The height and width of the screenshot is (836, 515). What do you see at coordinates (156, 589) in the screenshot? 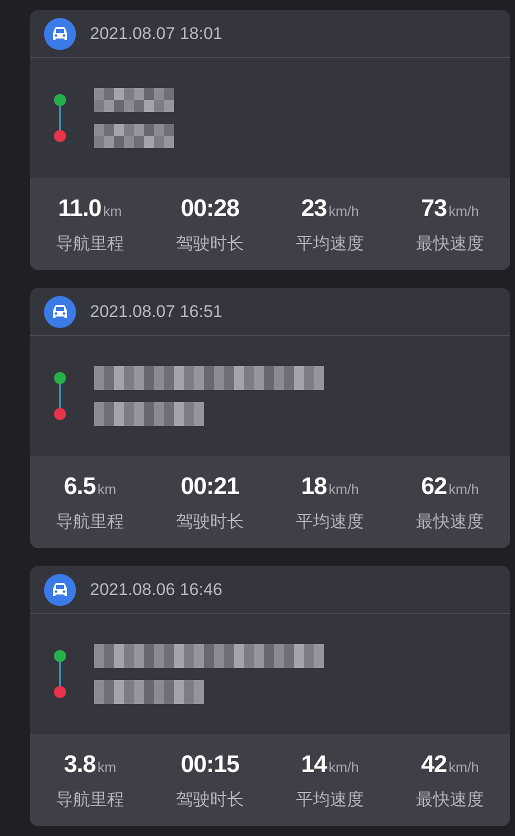
I see `trip-time: 2021.08.06 16:46` at bounding box center [156, 589].